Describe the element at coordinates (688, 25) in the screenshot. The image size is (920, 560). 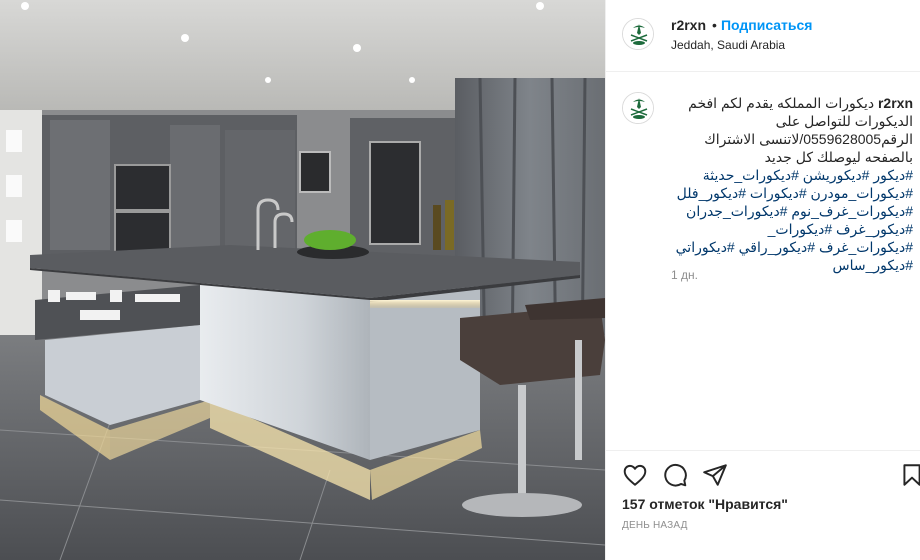
I see `post-username: r2rxn` at that location.